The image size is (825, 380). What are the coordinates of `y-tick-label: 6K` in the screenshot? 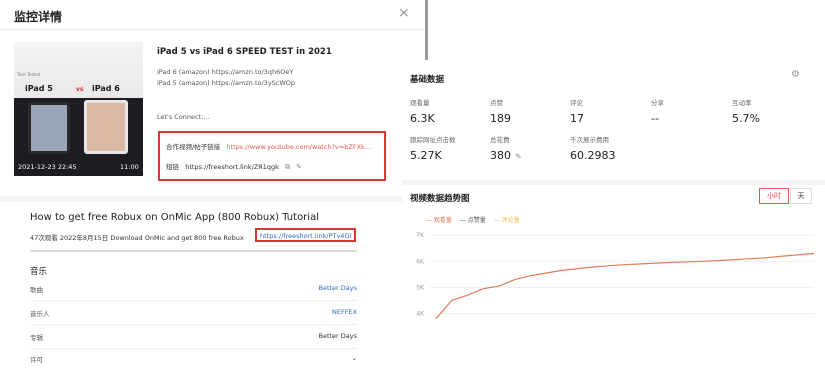 It's located at (420, 261).